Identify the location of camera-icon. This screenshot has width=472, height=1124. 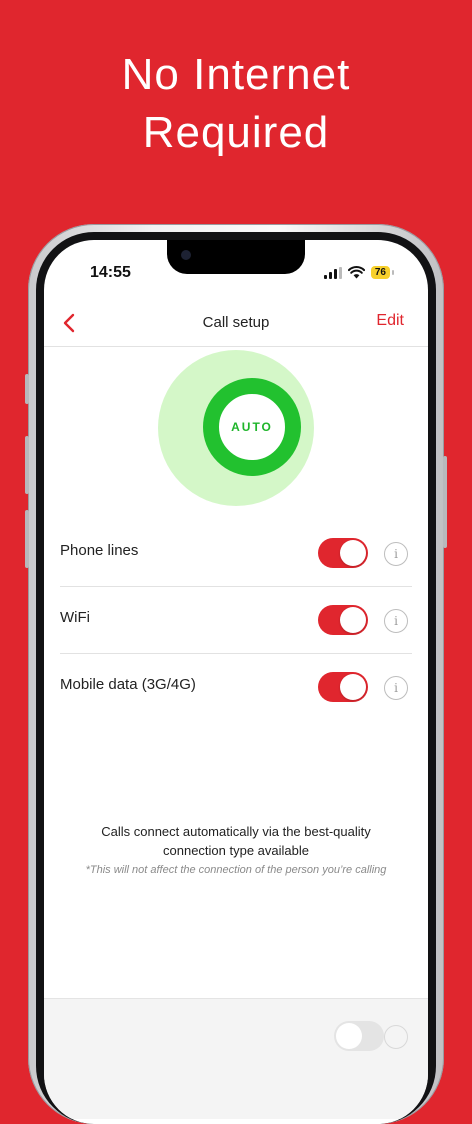
(186, 255).